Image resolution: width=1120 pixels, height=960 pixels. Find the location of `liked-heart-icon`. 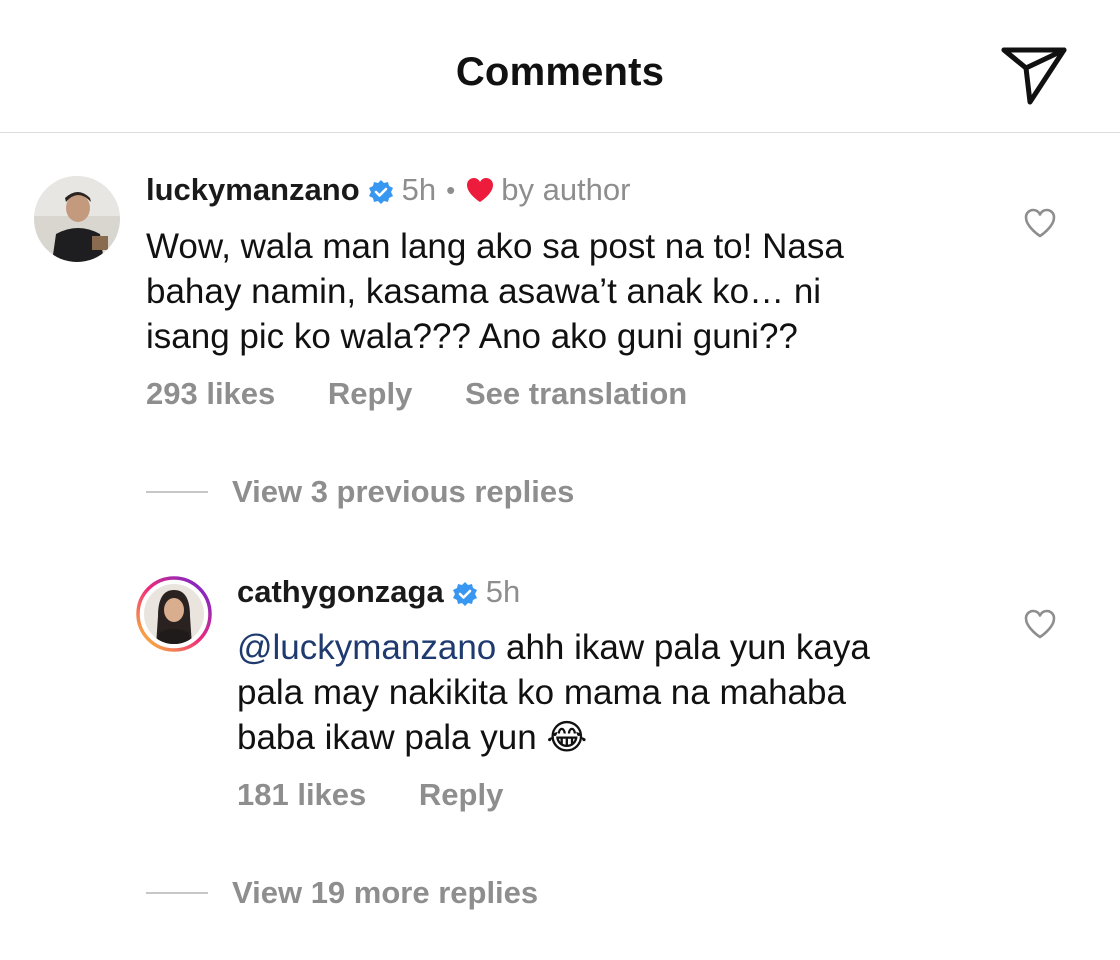

liked-heart-icon is located at coordinates (480, 190).